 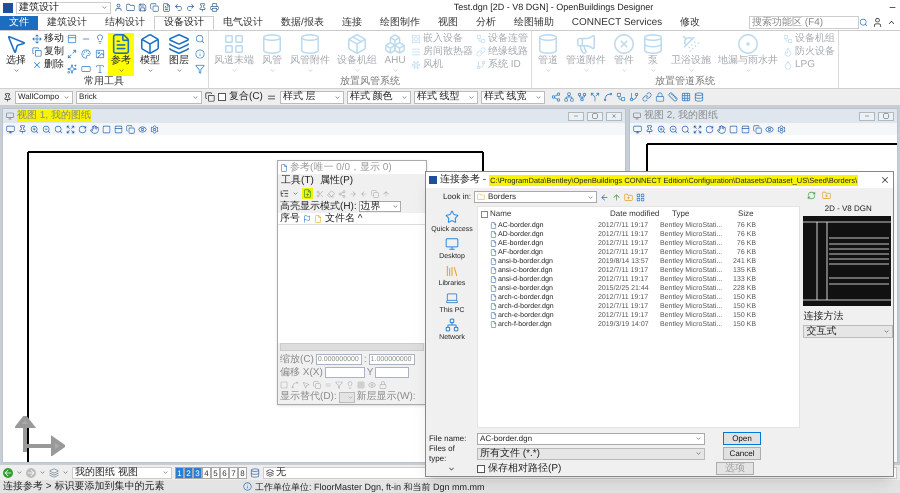 What do you see at coordinates (640, 197) in the screenshot?
I see `view-menu-icon` at bounding box center [640, 197].